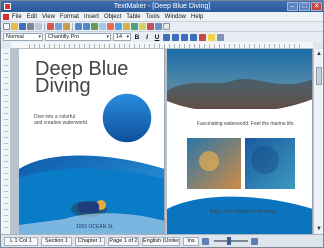  I want to click on ruler-ticks, so click(166, 46).